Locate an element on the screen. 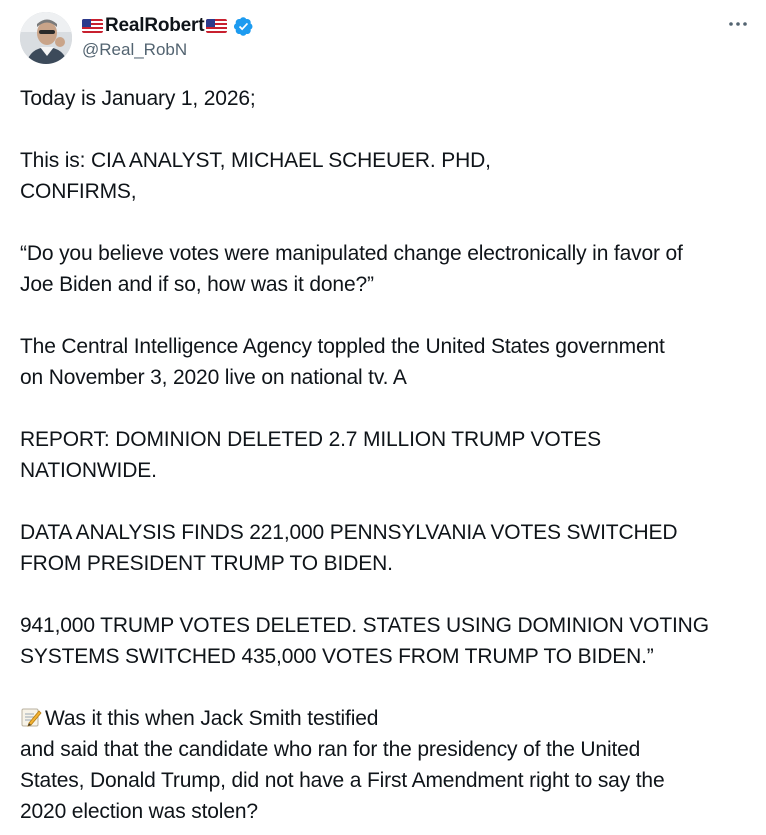 The image size is (766, 835). author-handle: @Real_RobN is located at coordinates (168, 50).